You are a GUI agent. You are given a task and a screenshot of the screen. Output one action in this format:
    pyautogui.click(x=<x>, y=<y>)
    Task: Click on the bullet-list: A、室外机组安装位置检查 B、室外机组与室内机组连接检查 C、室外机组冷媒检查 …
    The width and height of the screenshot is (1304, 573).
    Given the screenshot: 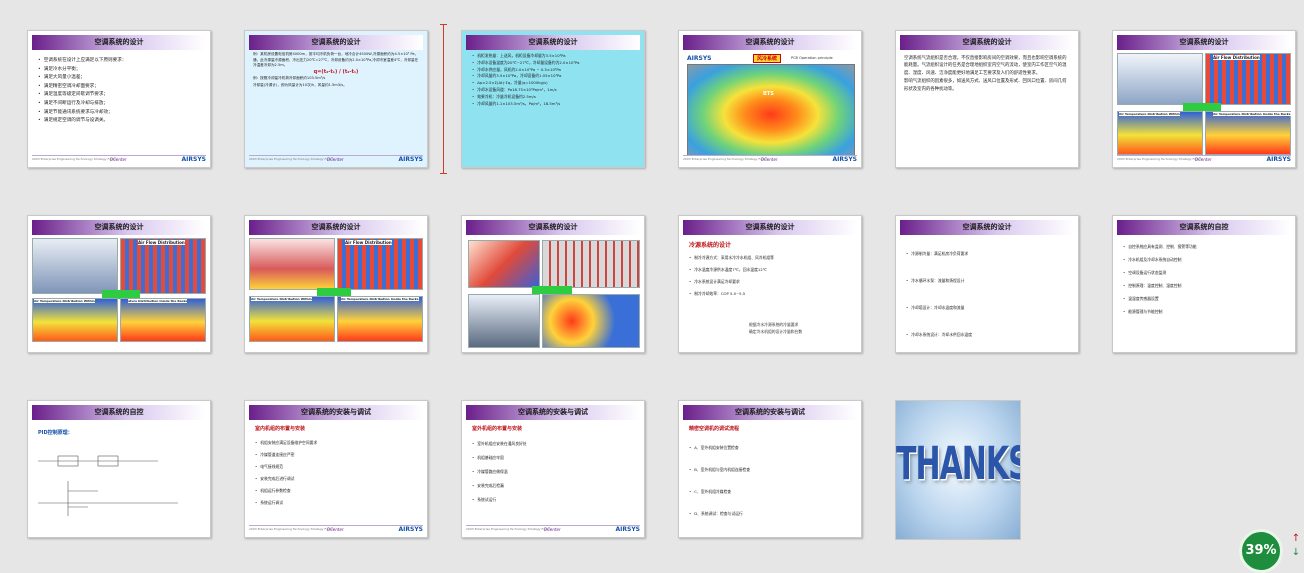 What is the action you would take?
    pyautogui.click(x=771, y=481)
    